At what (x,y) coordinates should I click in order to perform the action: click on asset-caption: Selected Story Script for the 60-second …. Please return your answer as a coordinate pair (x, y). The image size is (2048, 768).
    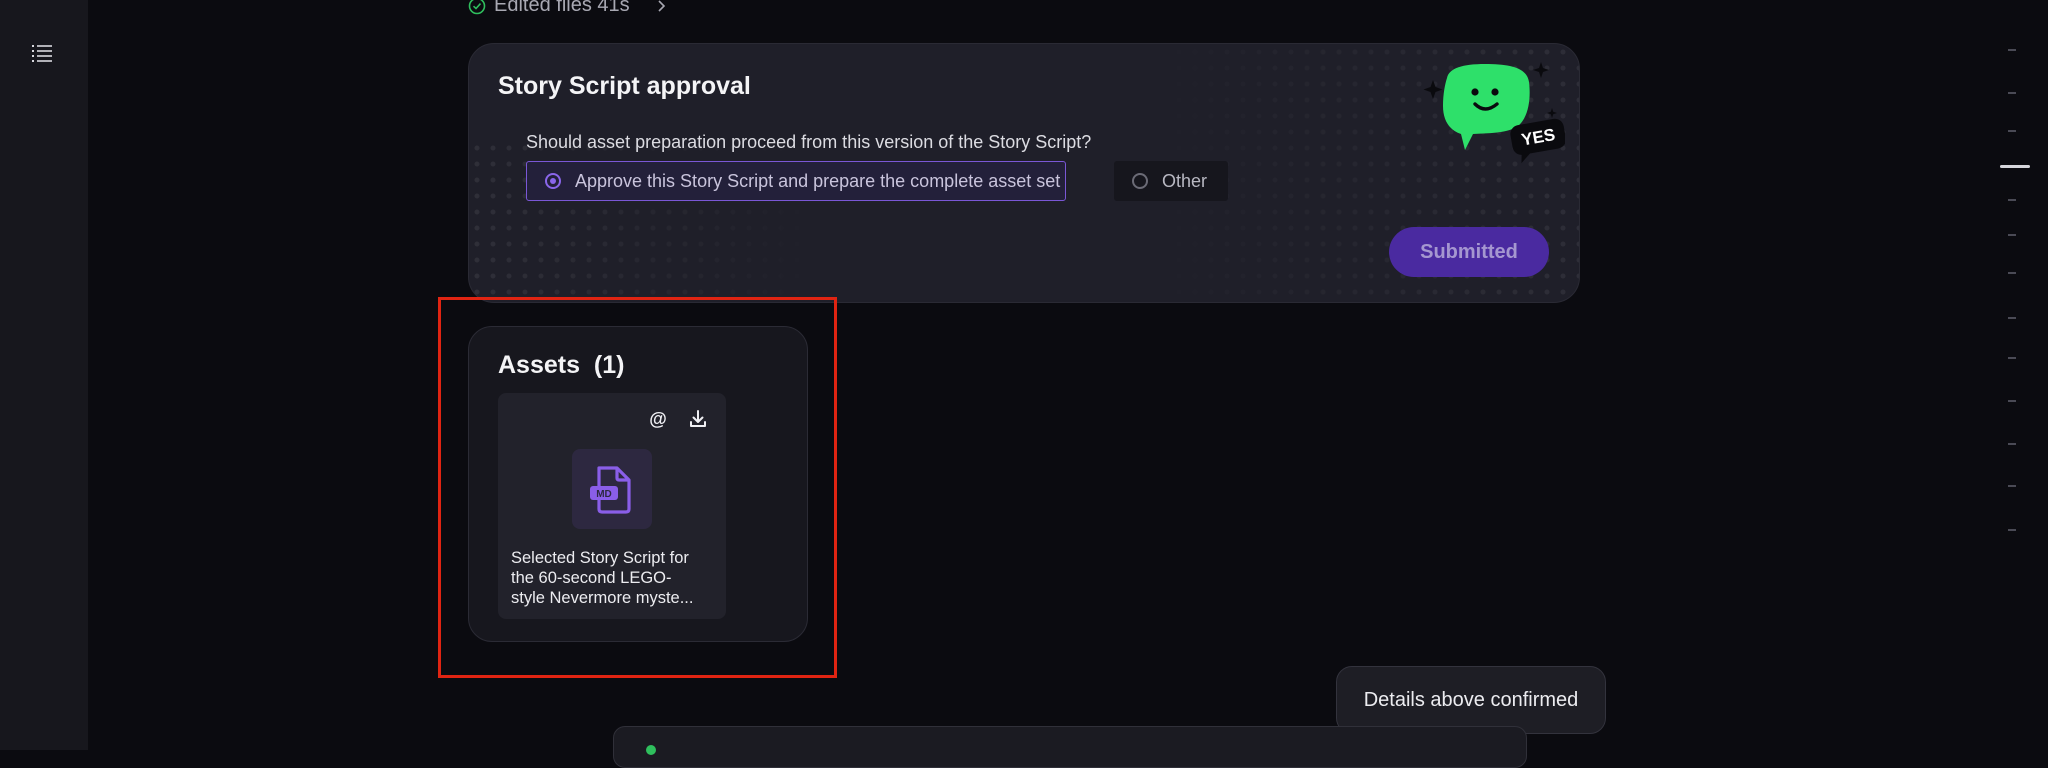
    Looking at the image, I should click on (615, 578).